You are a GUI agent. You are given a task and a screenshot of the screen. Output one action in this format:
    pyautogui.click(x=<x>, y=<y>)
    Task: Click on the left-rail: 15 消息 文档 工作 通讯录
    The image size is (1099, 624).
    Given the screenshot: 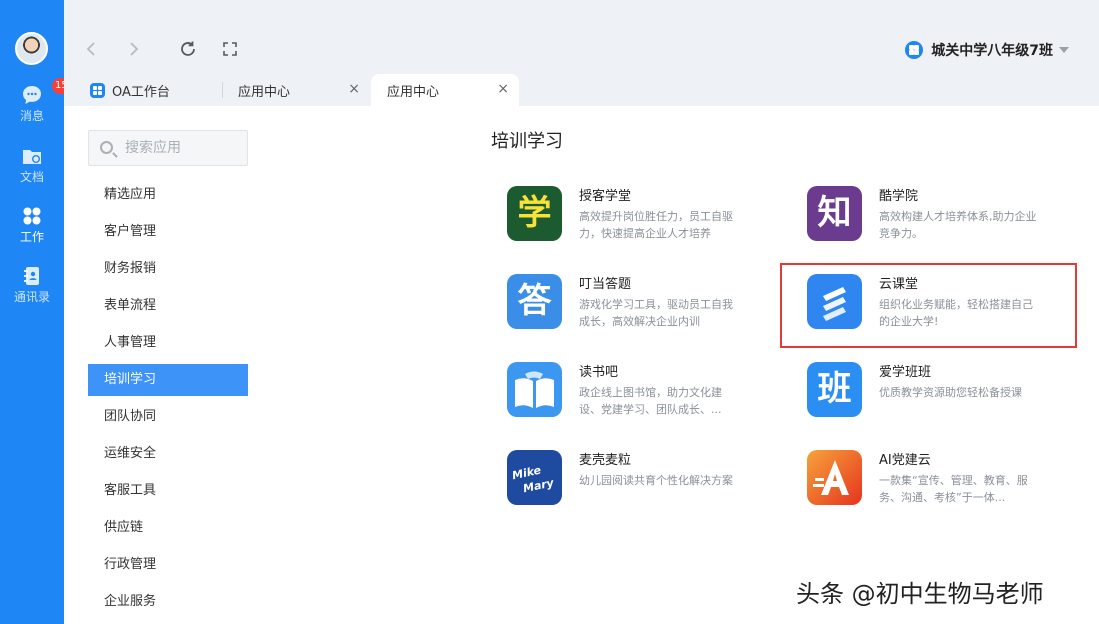 What is the action you would take?
    pyautogui.click(x=35, y=312)
    